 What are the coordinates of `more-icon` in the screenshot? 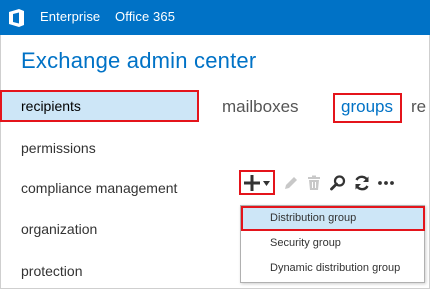 It's located at (386, 183).